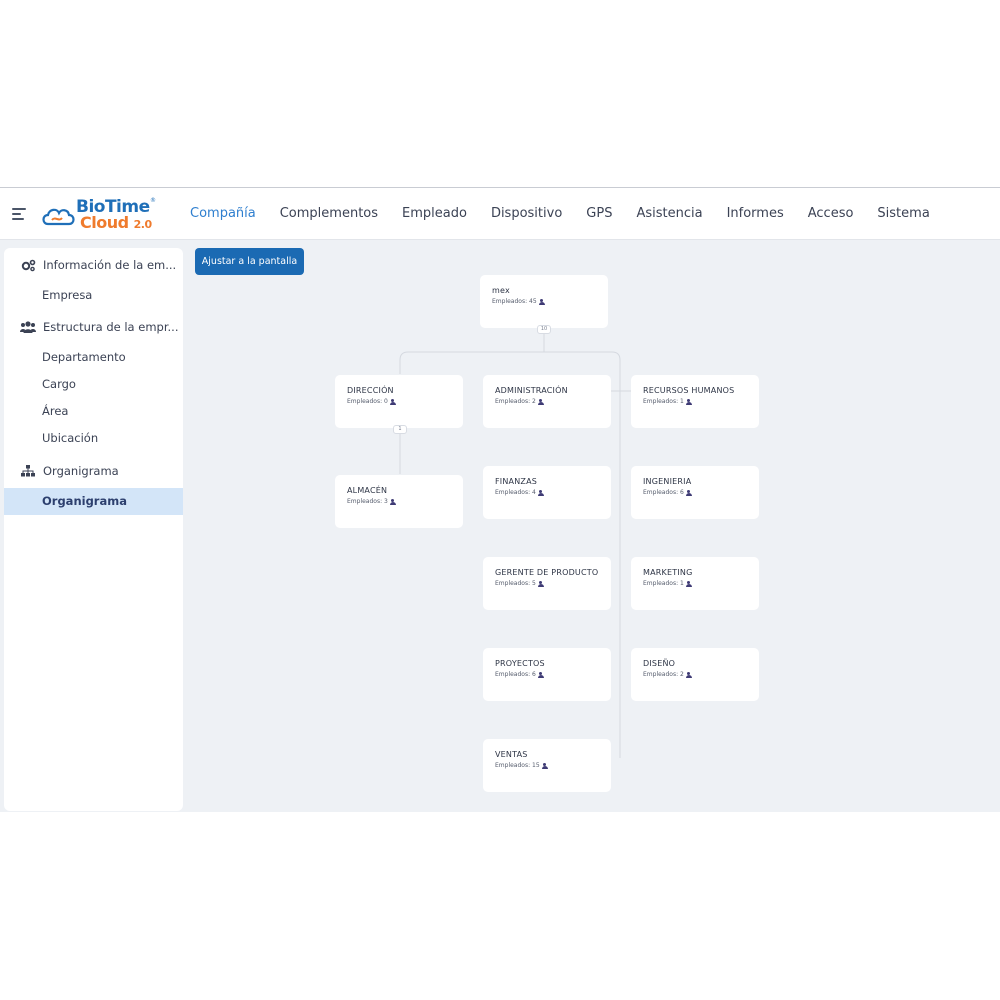 The width and height of the screenshot is (1000, 1000). What do you see at coordinates (526, 214) in the screenshot?
I see `nav-tab-dispositivo: Dispositivo` at bounding box center [526, 214].